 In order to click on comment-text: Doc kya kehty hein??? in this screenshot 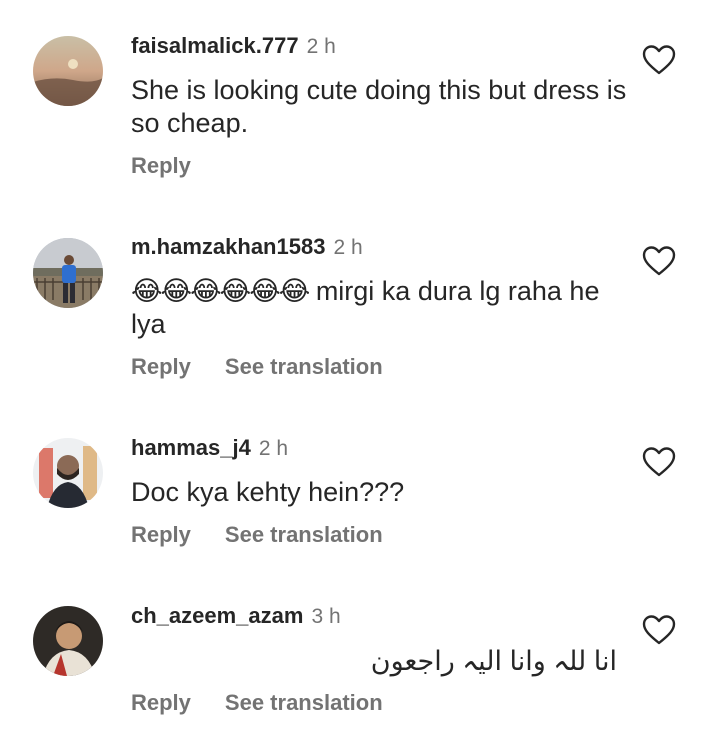, I will do `click(268, 492)`.